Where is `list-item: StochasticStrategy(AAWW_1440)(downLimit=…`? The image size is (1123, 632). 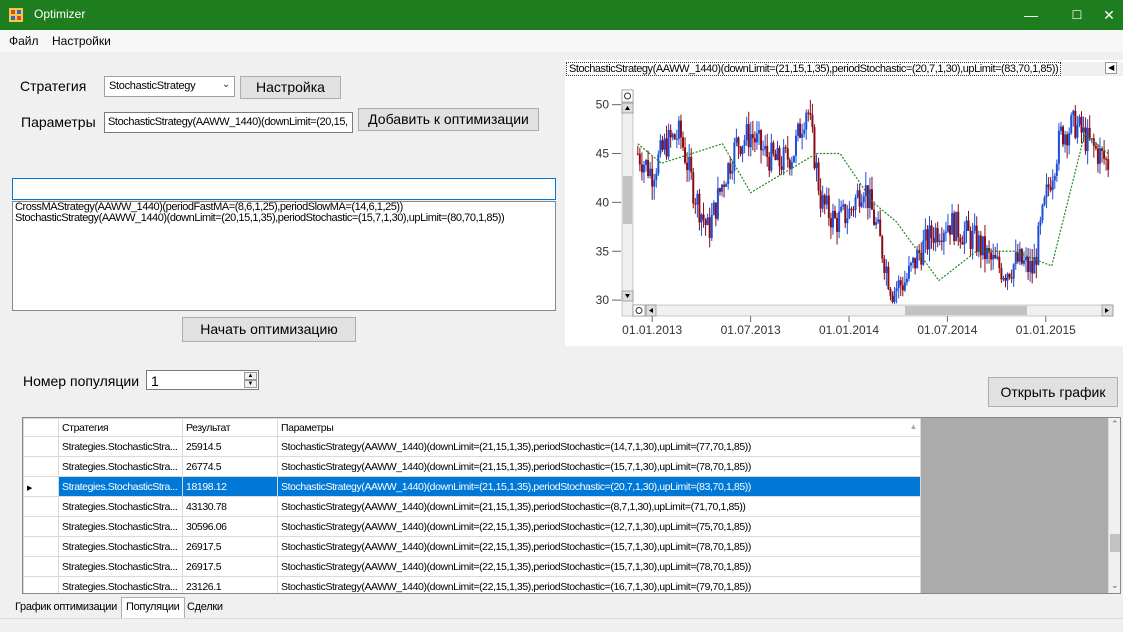 list-item: StochasticStrategy(AAWW_1440)(downLimit=… is located at coordinates (284, 218).